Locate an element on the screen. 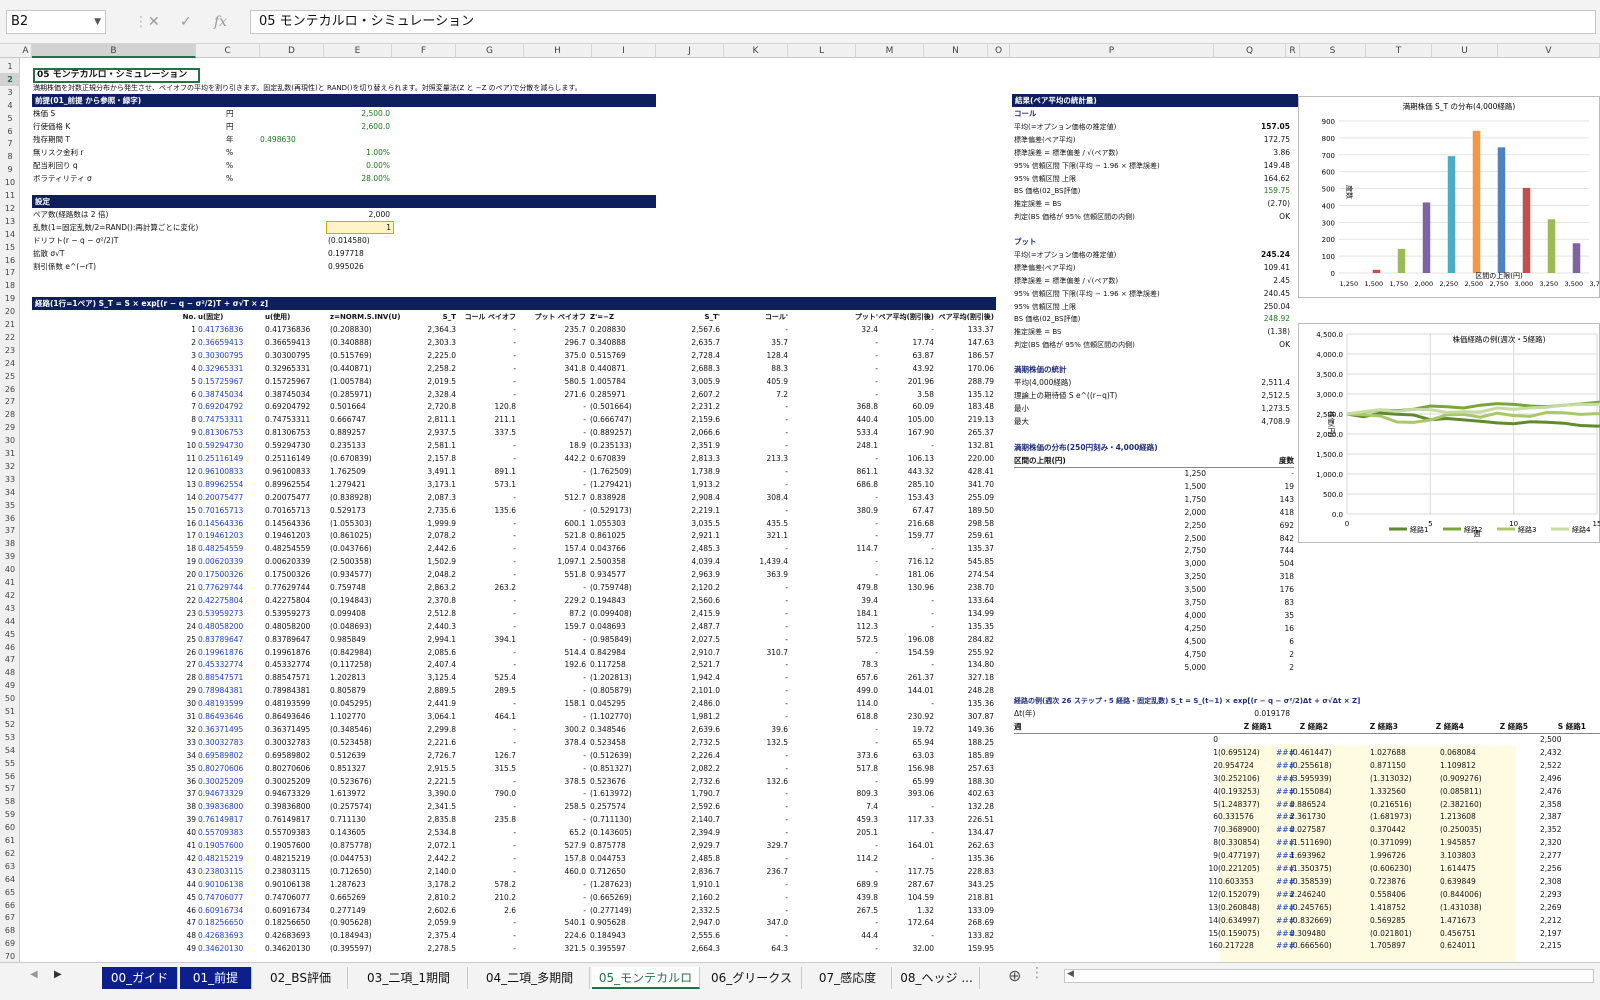 Image resolution: width=1600 pixels, height=1000 pixels. row-header: 34 is located at coordinates (10, 492).